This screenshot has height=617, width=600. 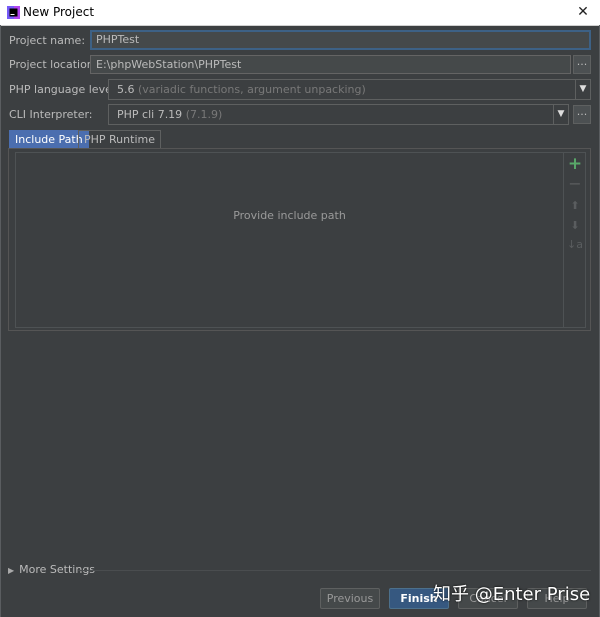 I want to click on project-location-label: Project location:, so click(x=53, y=64).